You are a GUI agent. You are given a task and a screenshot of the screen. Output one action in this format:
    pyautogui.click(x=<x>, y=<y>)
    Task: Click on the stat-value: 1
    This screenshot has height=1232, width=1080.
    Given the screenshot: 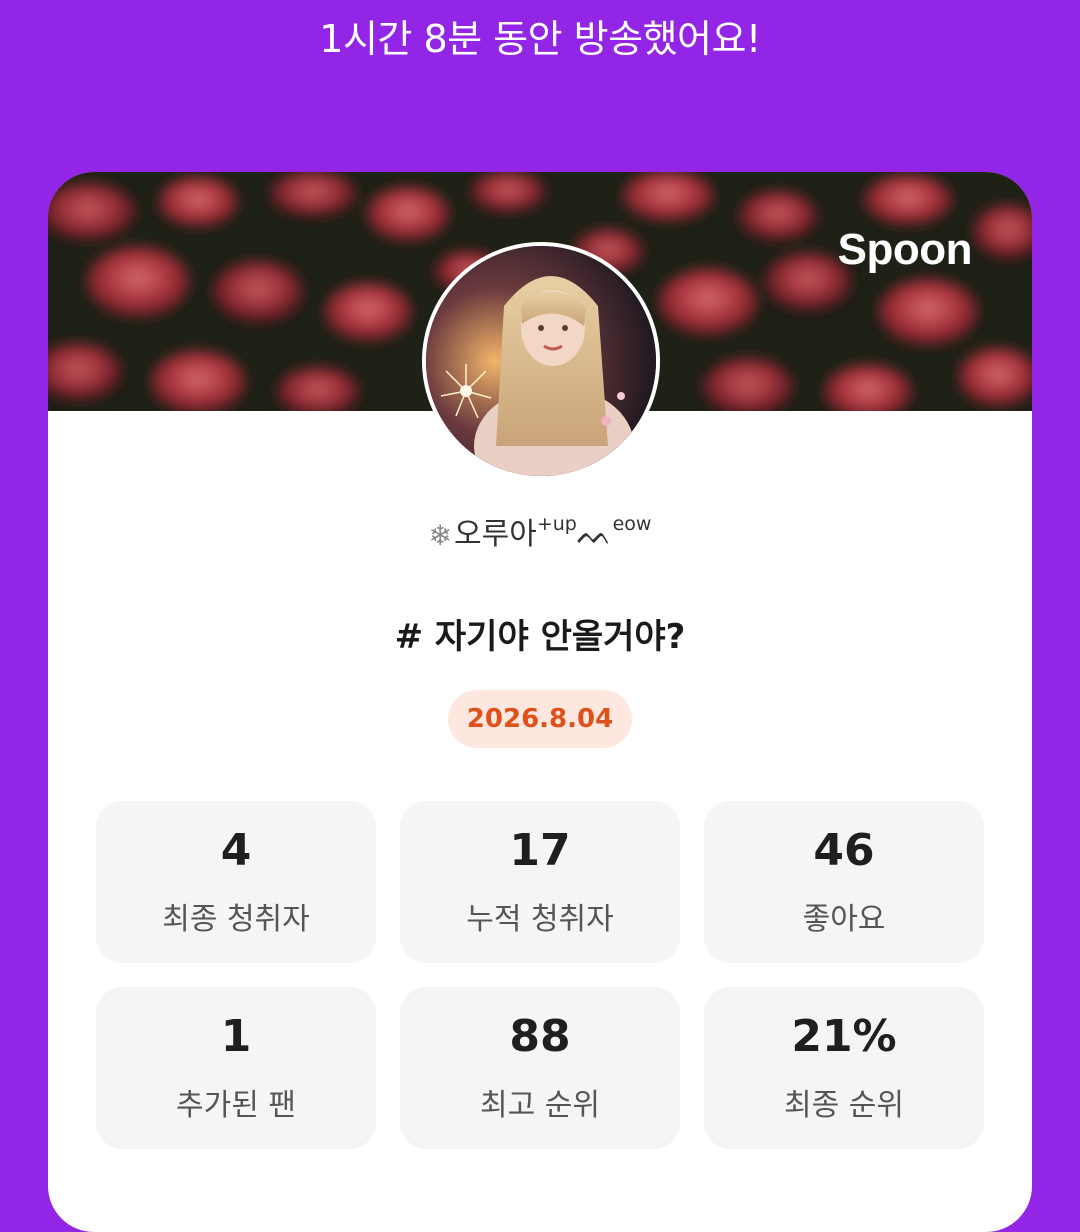 What is the action you would take?
    pyautogui.click(x=236, y=1036)
    